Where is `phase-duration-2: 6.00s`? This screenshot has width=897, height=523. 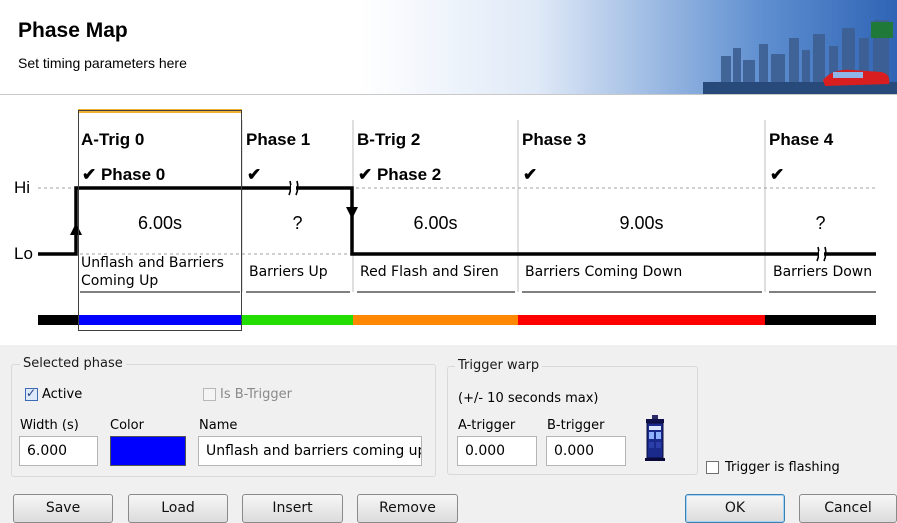
phase-duration-2: 6.00s is located at coordinates (435, 223).